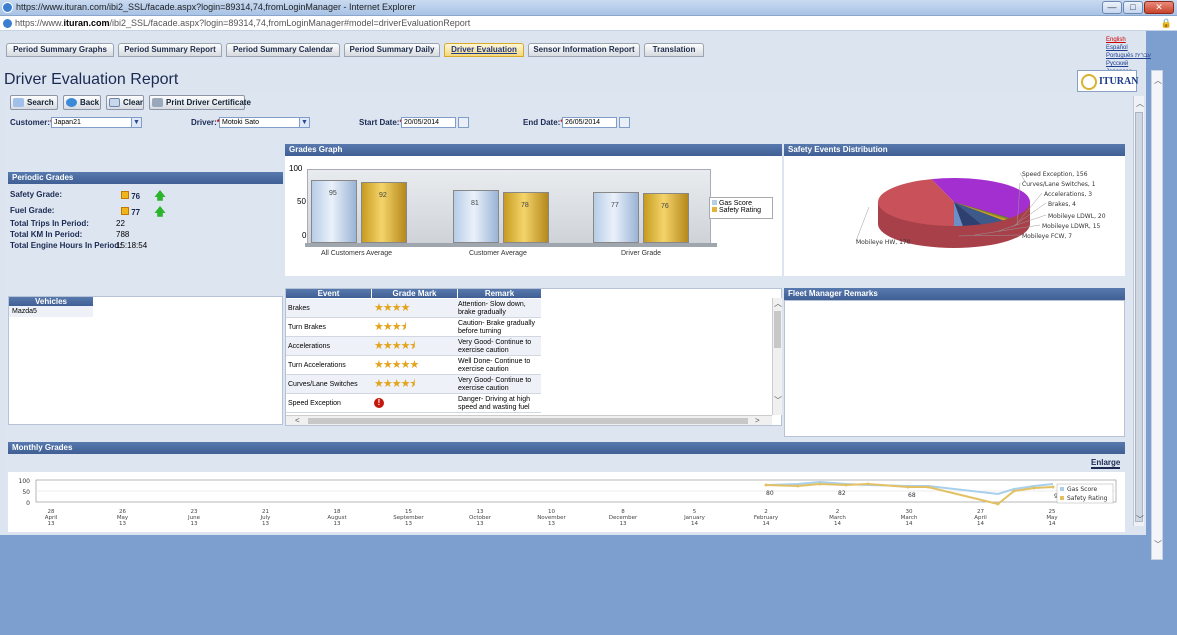 Image resolution: width=1177 pixels, height=635 pixels. Describe the element at coordinates (584, 50) in the screenshot. I see `tab-sensor-information-report: Sensor Information Report` at that location.